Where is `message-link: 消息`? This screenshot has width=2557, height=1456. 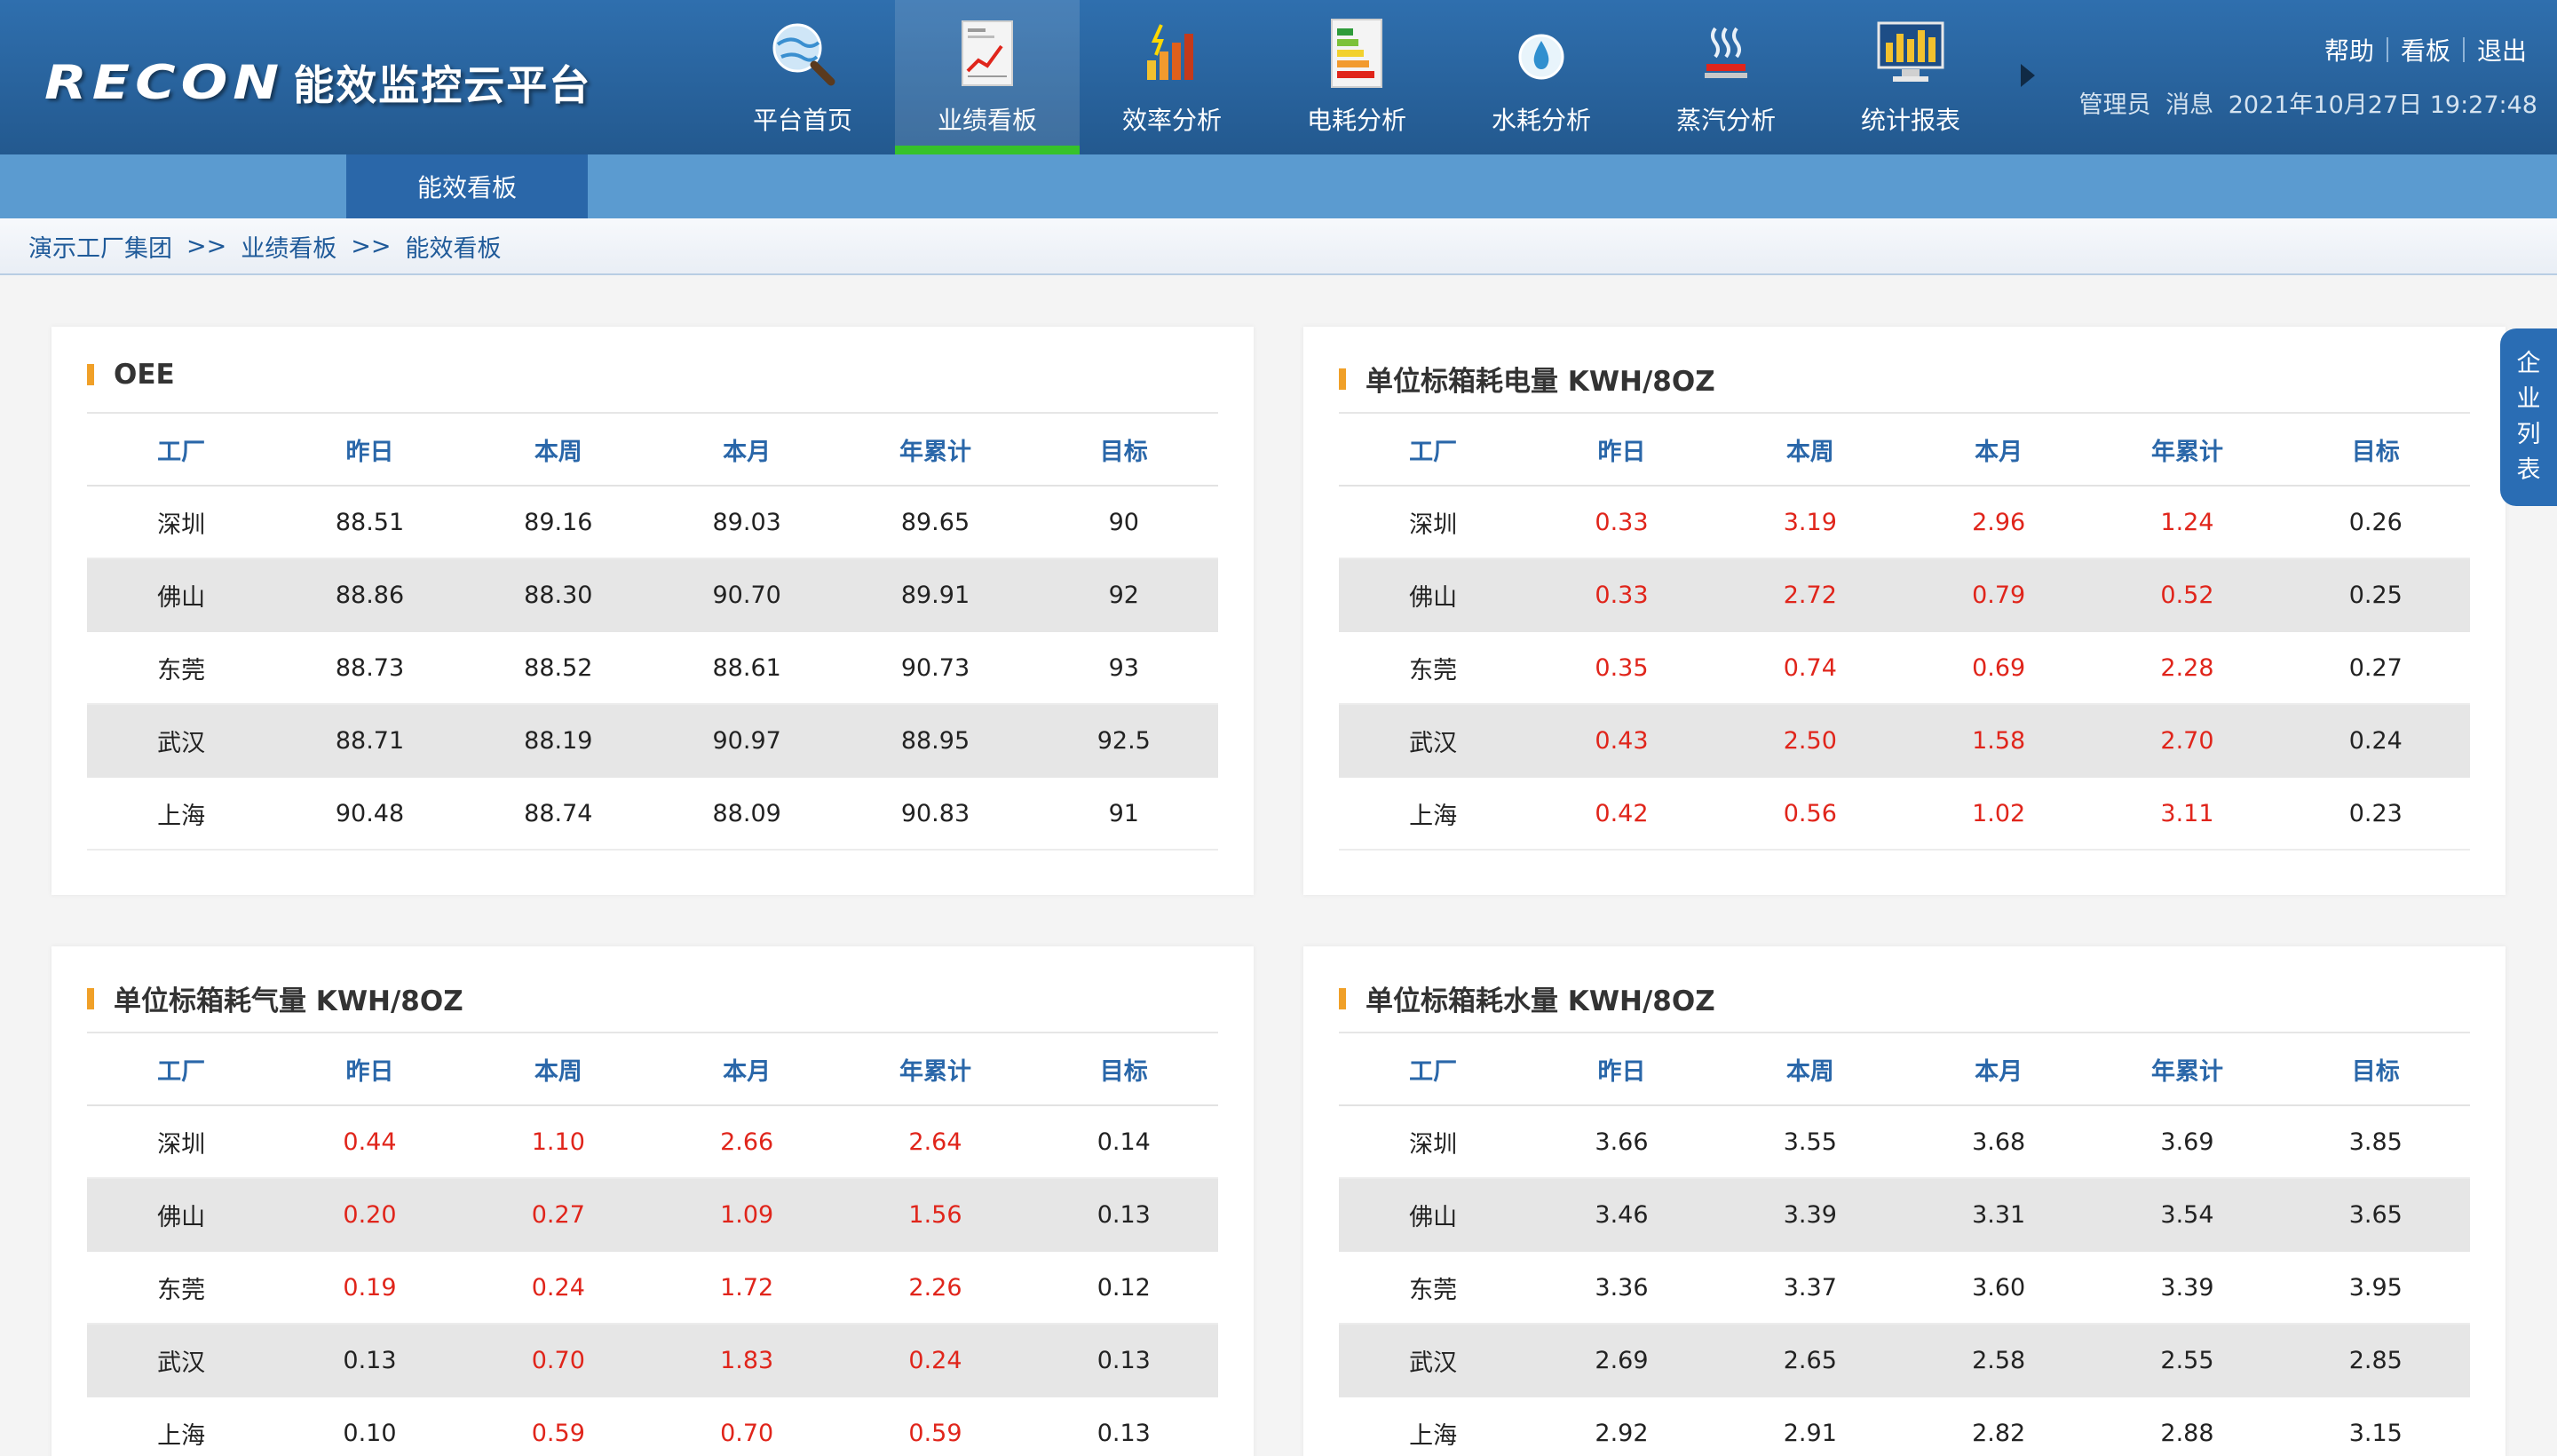 message-link: 消息 is located at coordinates (2189, 105).